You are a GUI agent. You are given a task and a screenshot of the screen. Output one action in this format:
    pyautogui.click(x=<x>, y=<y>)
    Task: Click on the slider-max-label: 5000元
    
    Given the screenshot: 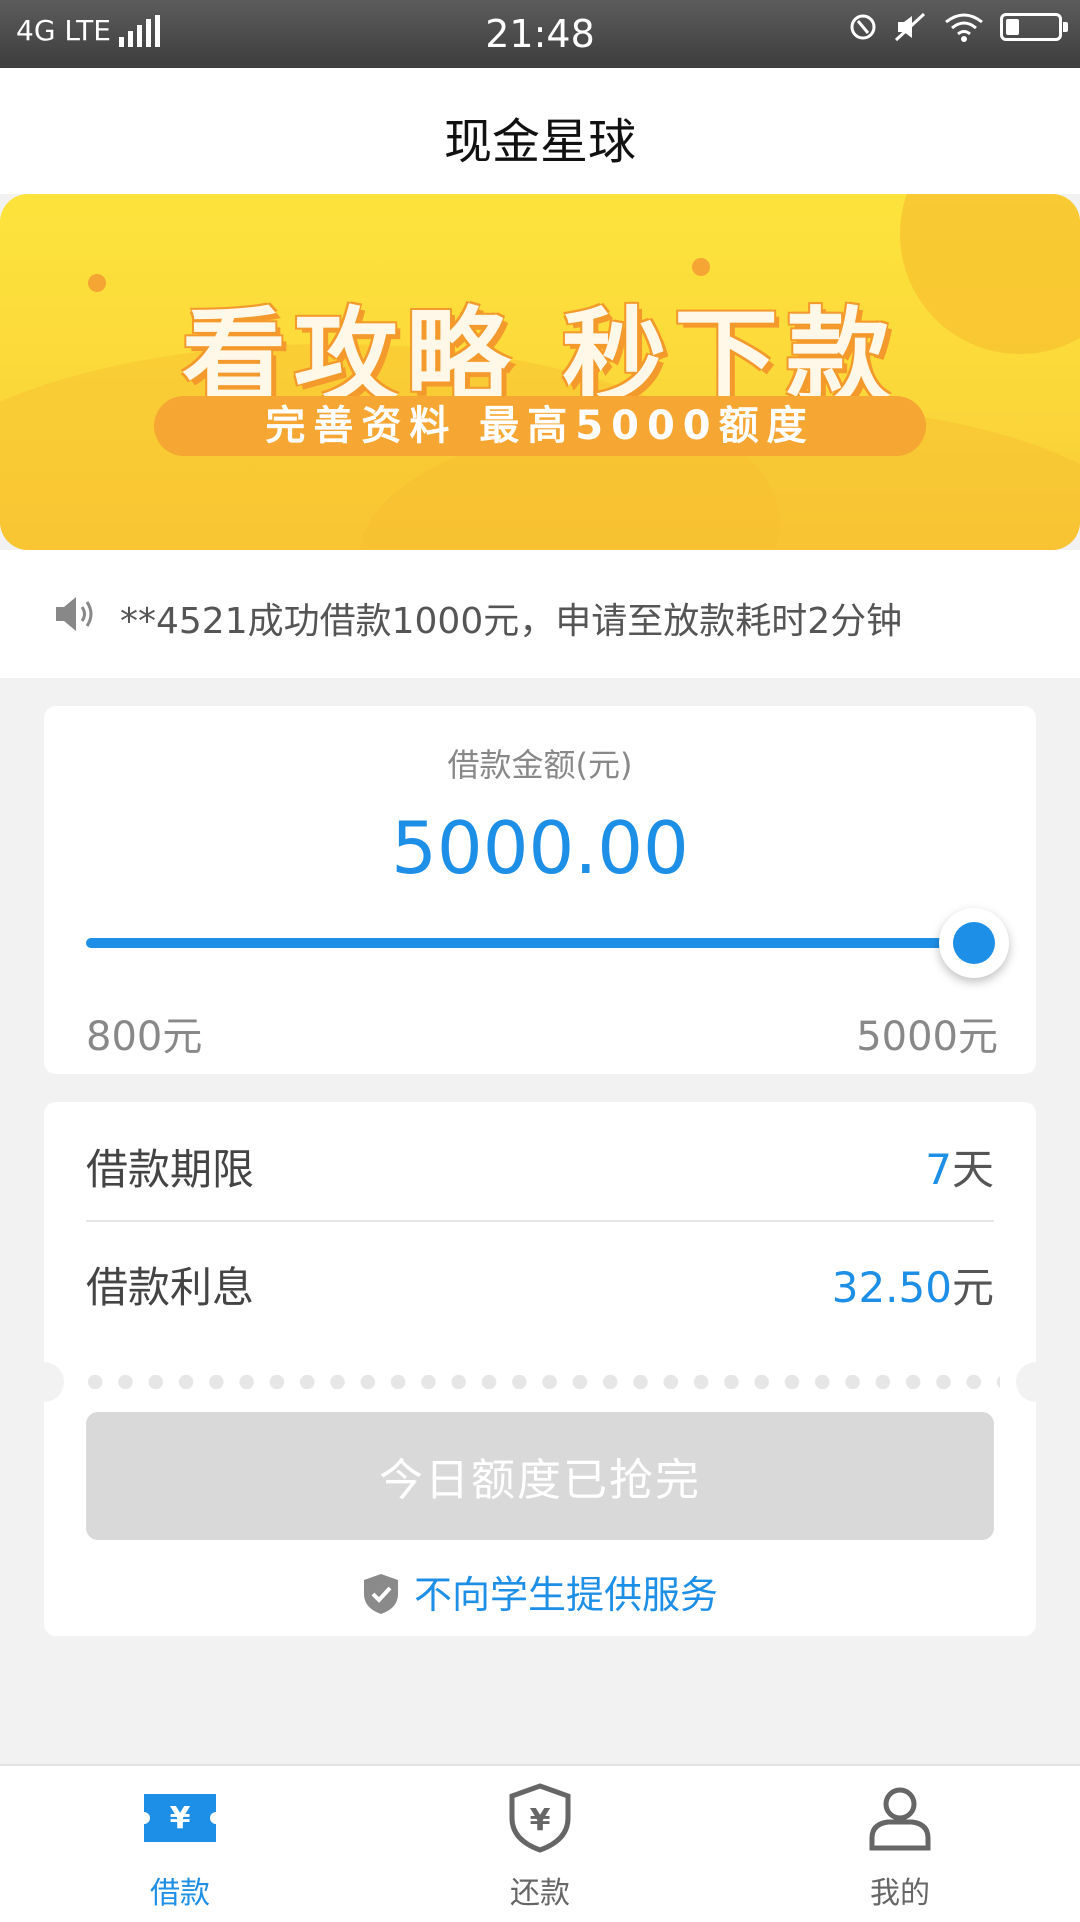 What is the action you would take?
    pyautogui.click(x=927, y=1037)
    